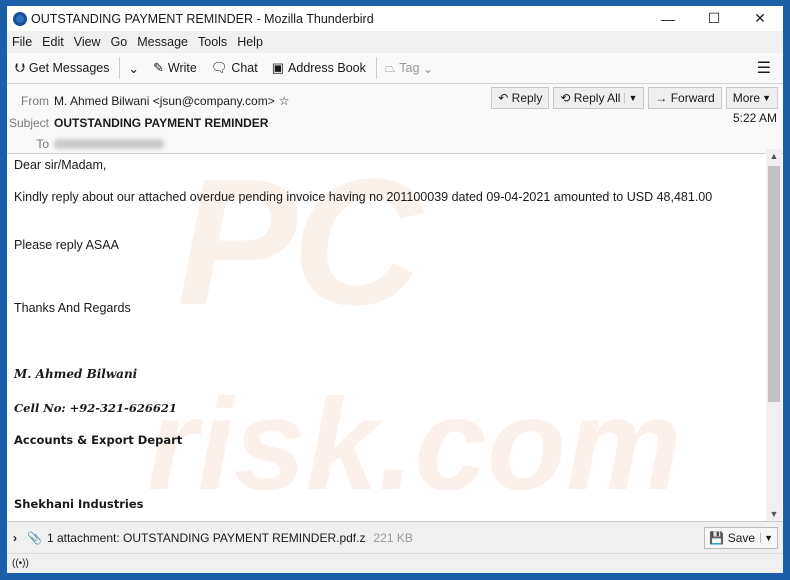  I want to click on reply-all-button: ⟲ Reply All ▼, so click(599, 98).